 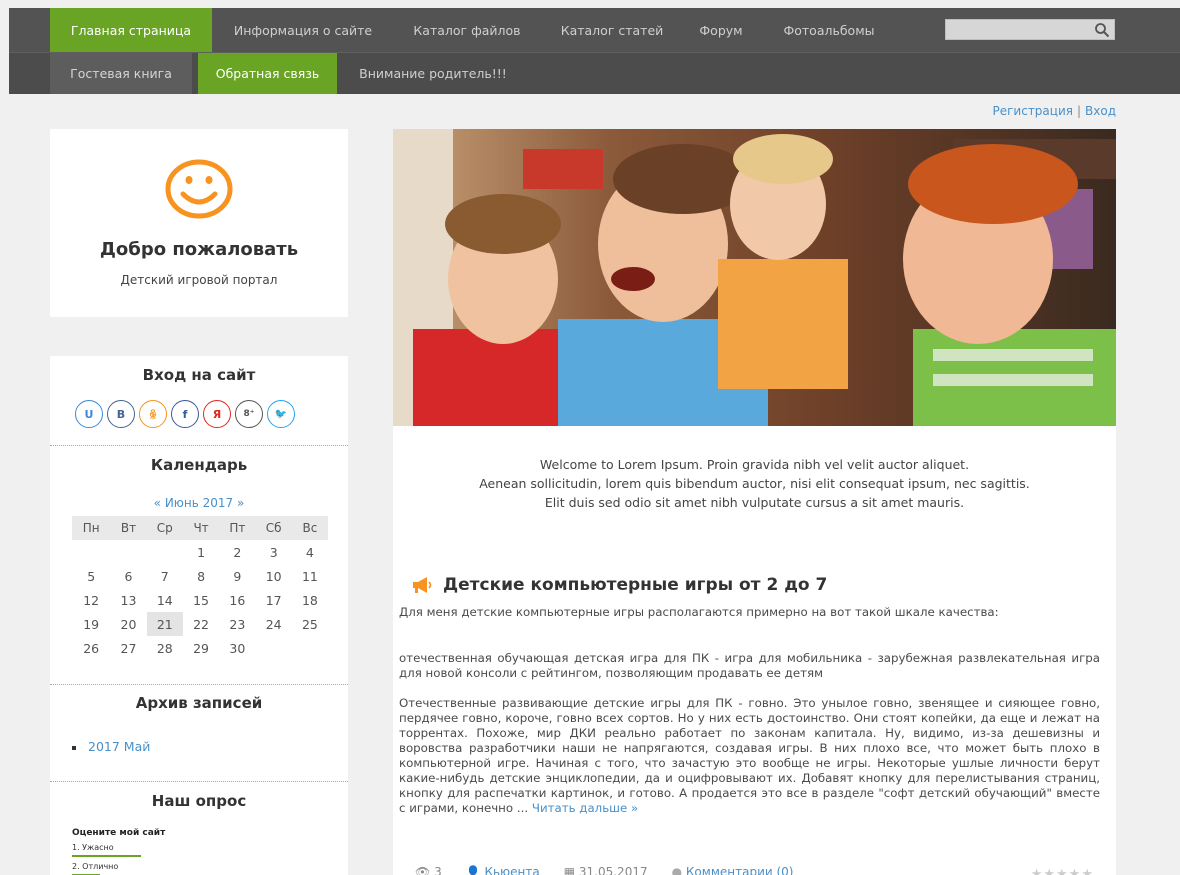 What do you see at coordinates (128, 624) in the screenshot?
I see `calendar-day: 20` at bounding box center [128, 624].